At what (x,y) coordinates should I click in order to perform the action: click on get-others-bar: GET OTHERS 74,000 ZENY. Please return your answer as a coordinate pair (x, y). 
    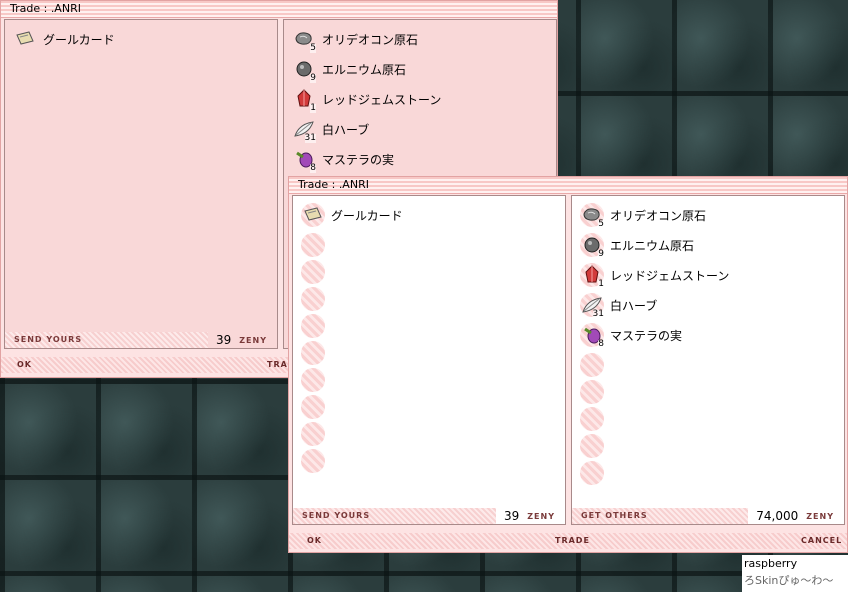
    Looking at the image, I should click on (708, 516).